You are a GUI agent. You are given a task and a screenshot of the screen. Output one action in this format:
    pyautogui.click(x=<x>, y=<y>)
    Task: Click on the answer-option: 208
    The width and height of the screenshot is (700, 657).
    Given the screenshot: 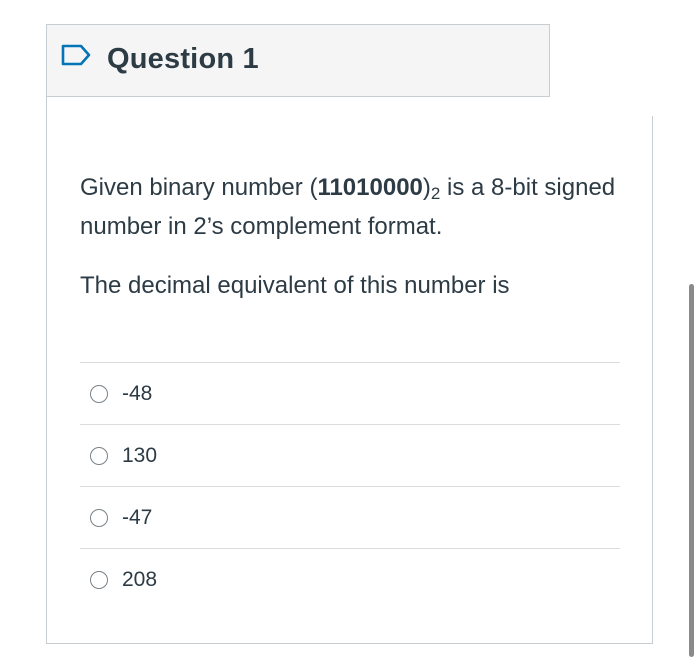 What is the action you would take?
    pyautogui.click(x=350, y=579)
    